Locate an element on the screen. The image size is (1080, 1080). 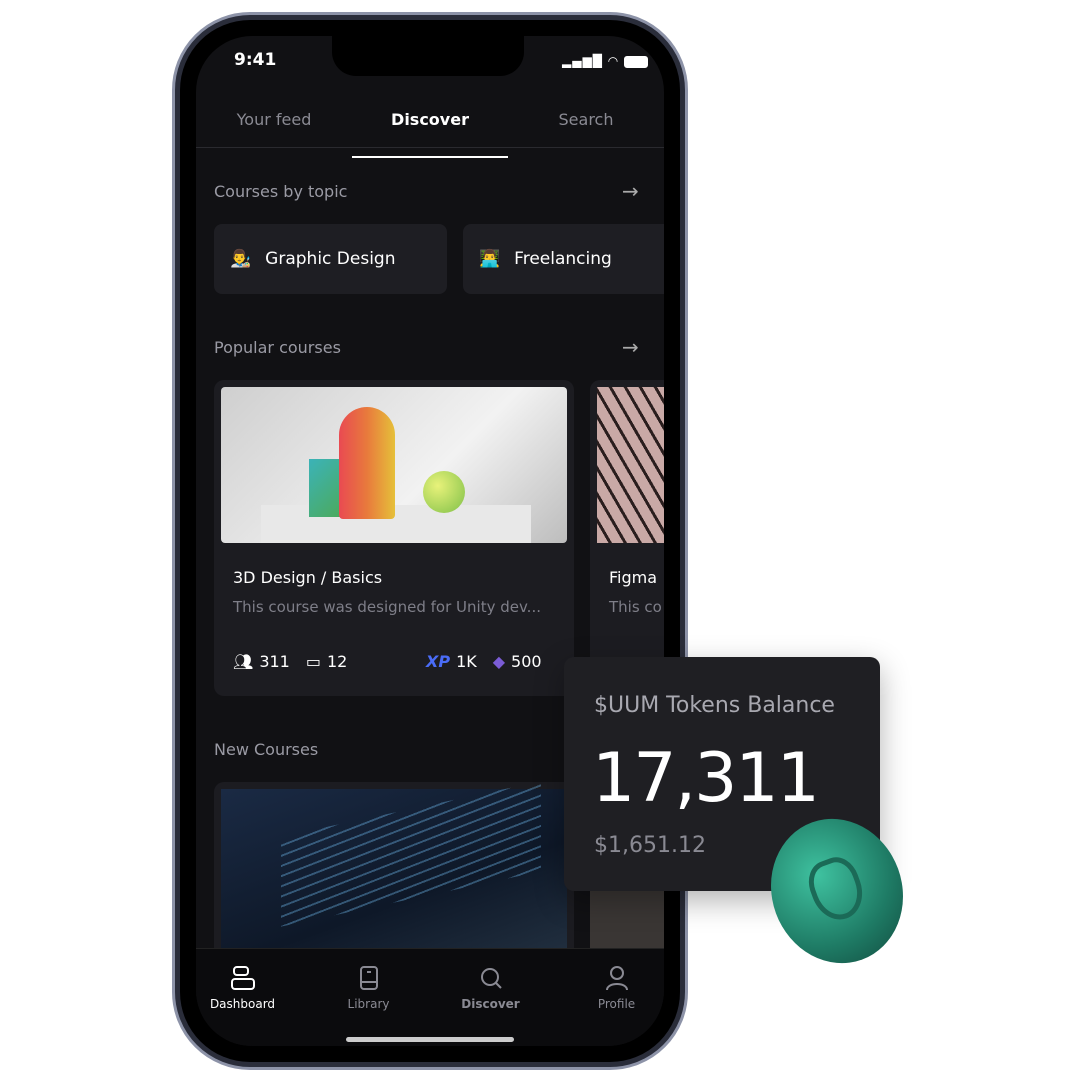
technologist-emoji-icon: 👨‍💻 is located at coordinates (490, 259).